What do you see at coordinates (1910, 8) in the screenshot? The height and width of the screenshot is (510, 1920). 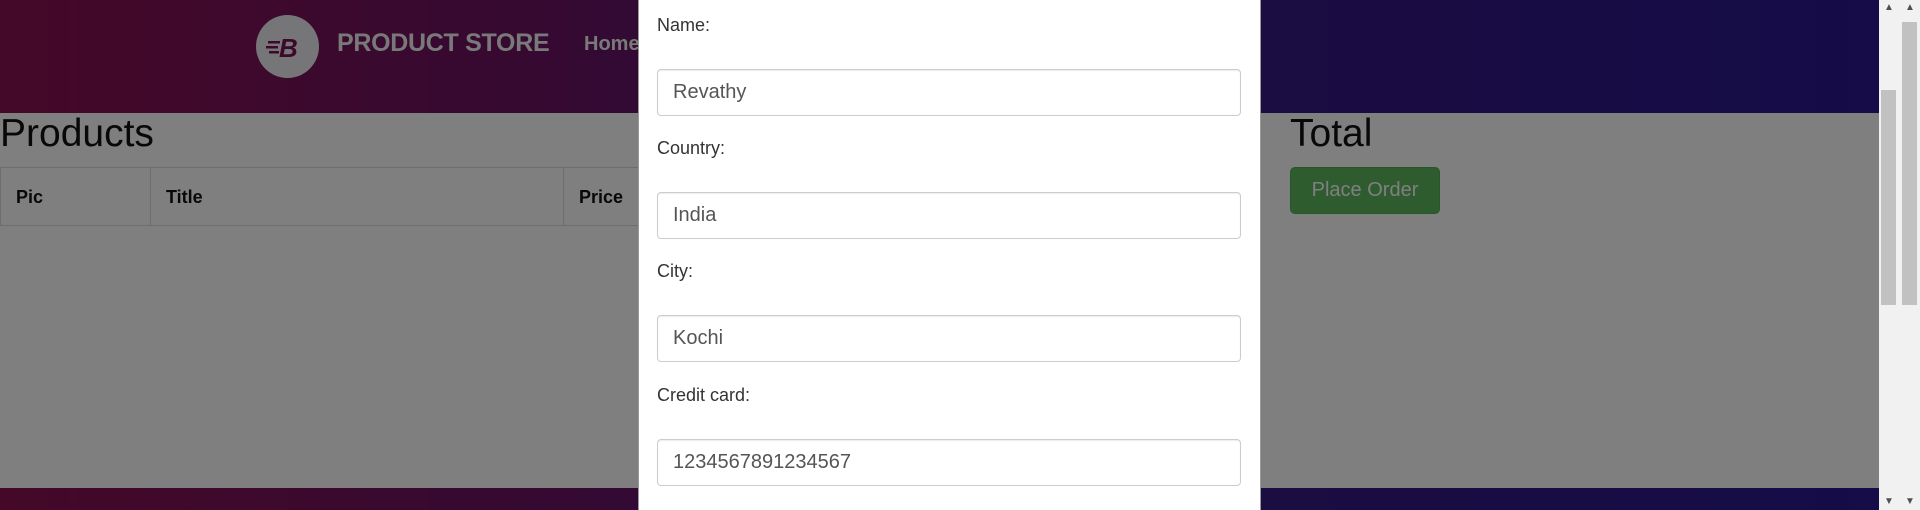 I see `scroll-up-icon-secondary: ▲` at bounding box center [1910, 8].